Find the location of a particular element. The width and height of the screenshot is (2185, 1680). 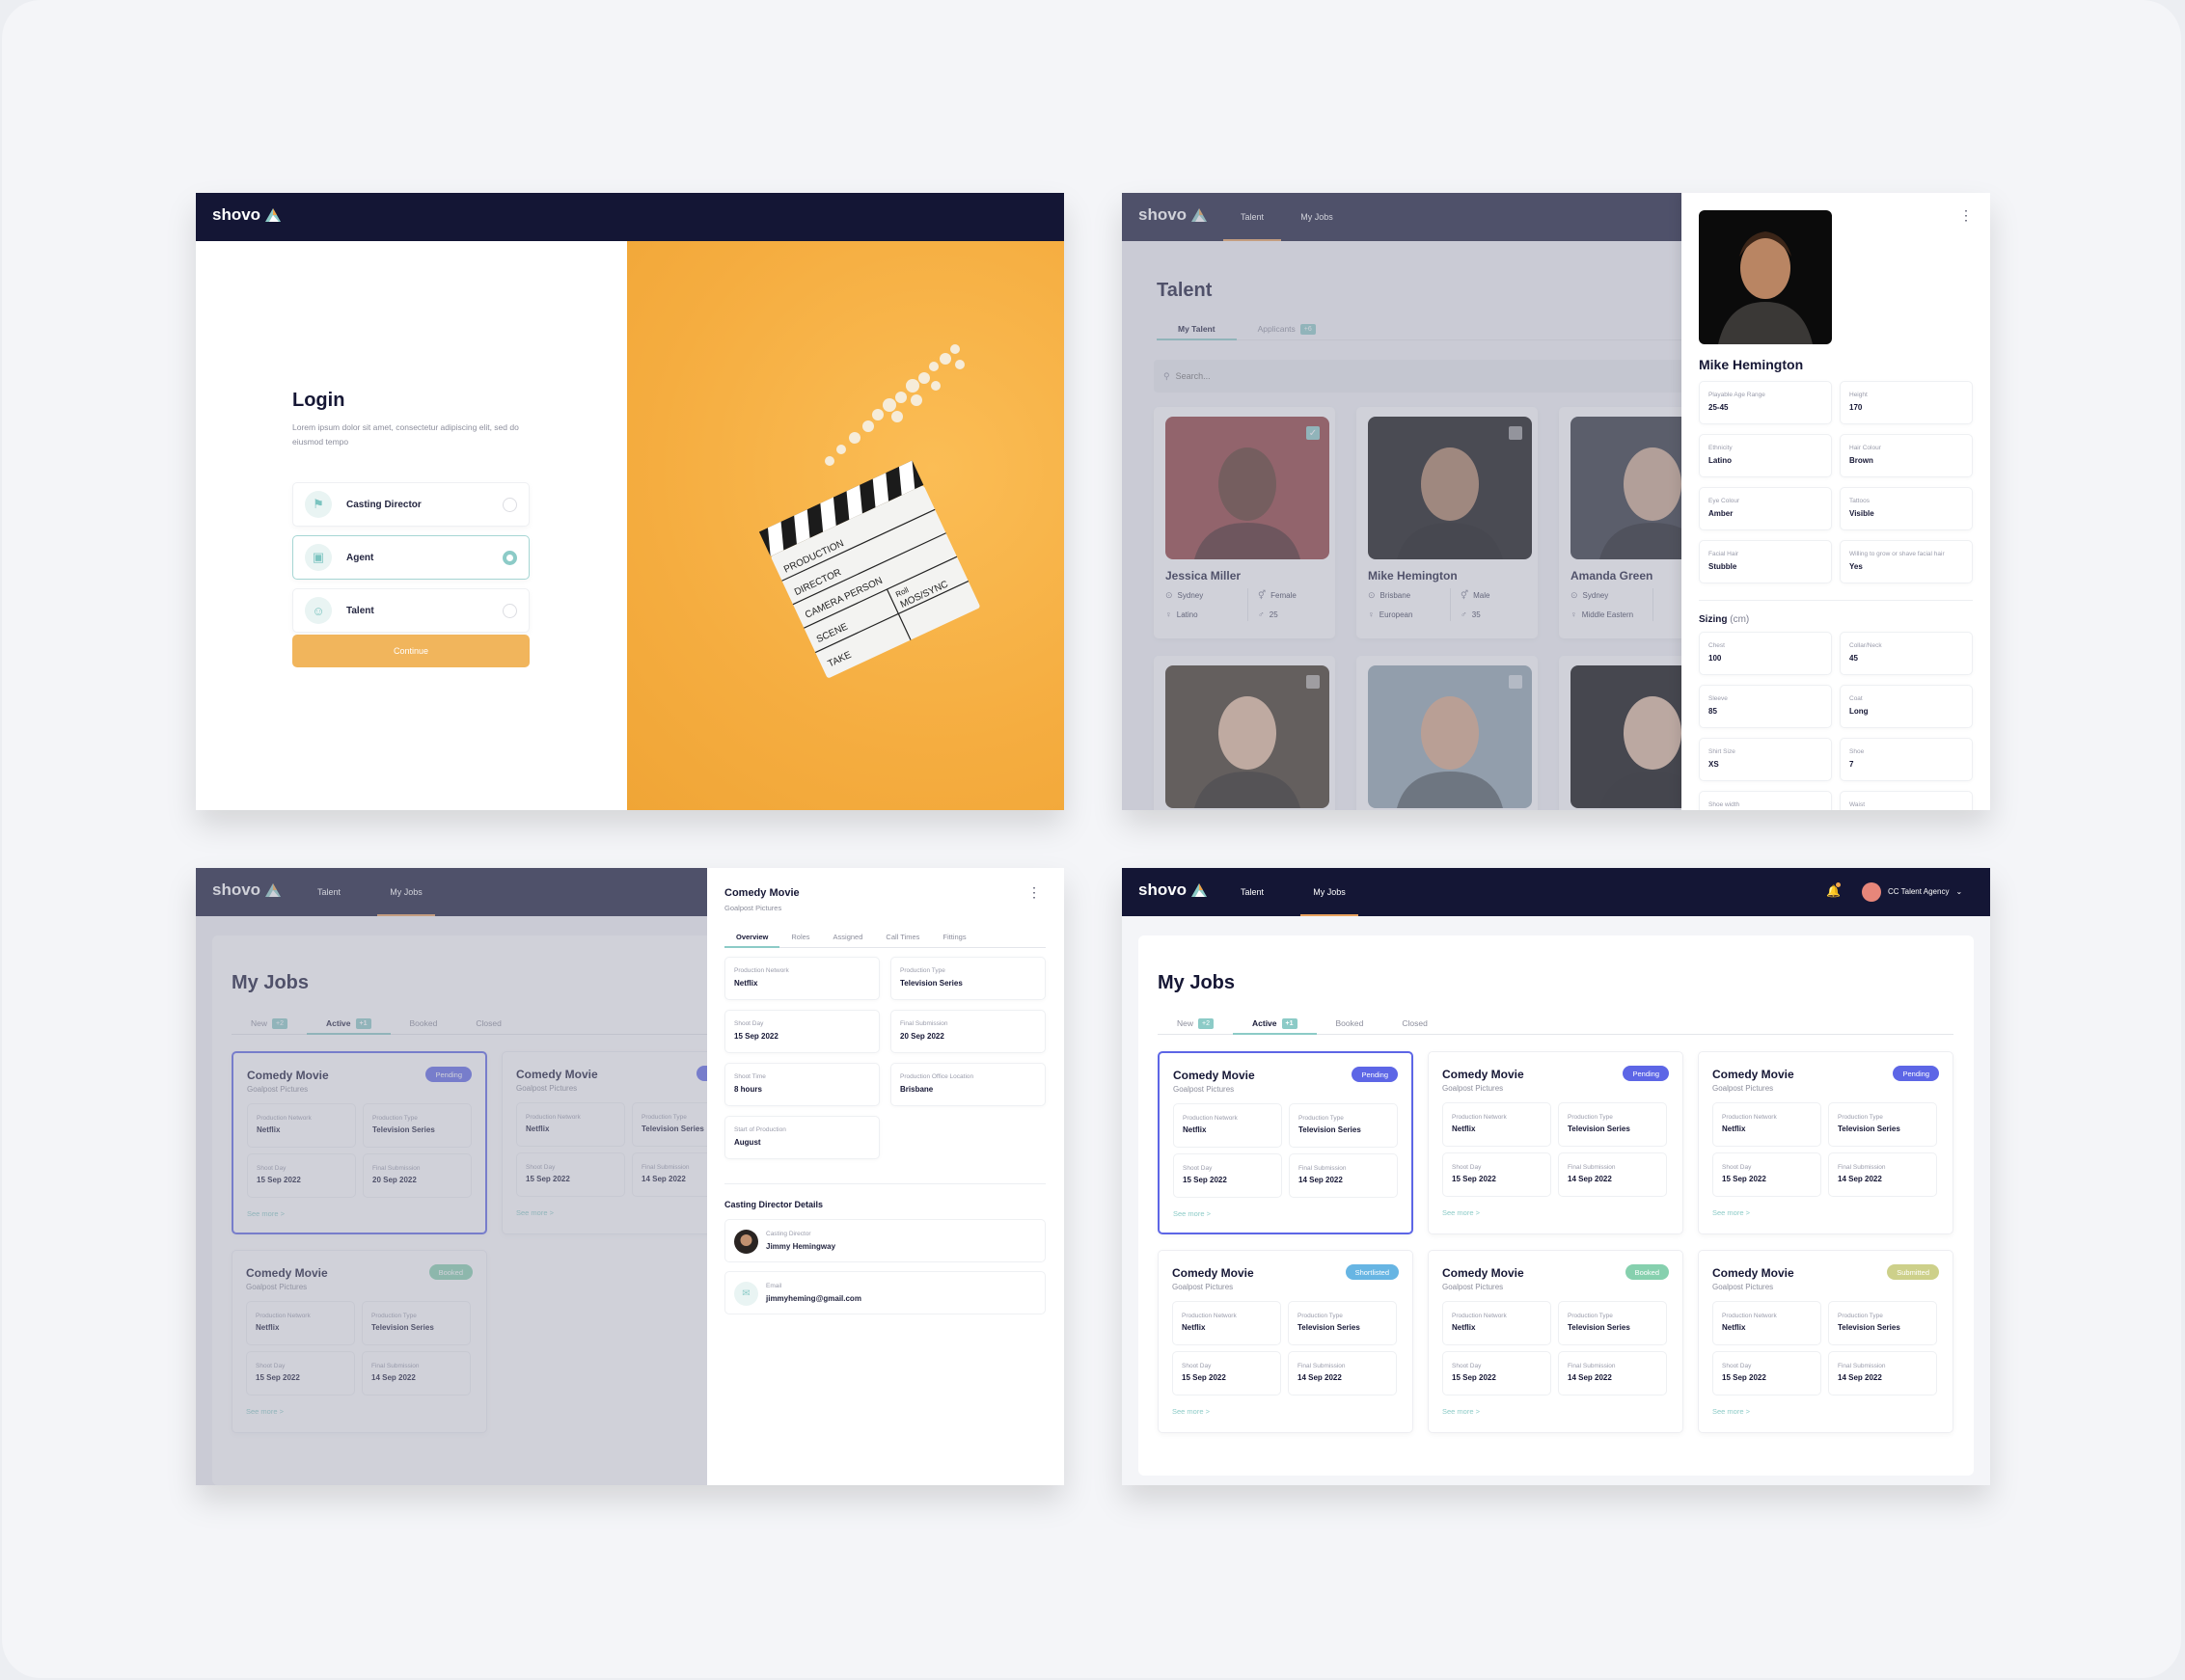

talent-card: Mike Hemington ⊙ Brisbane ♀ European ⚥ Male ♂ 35 is located at coordinates (1447, 523).